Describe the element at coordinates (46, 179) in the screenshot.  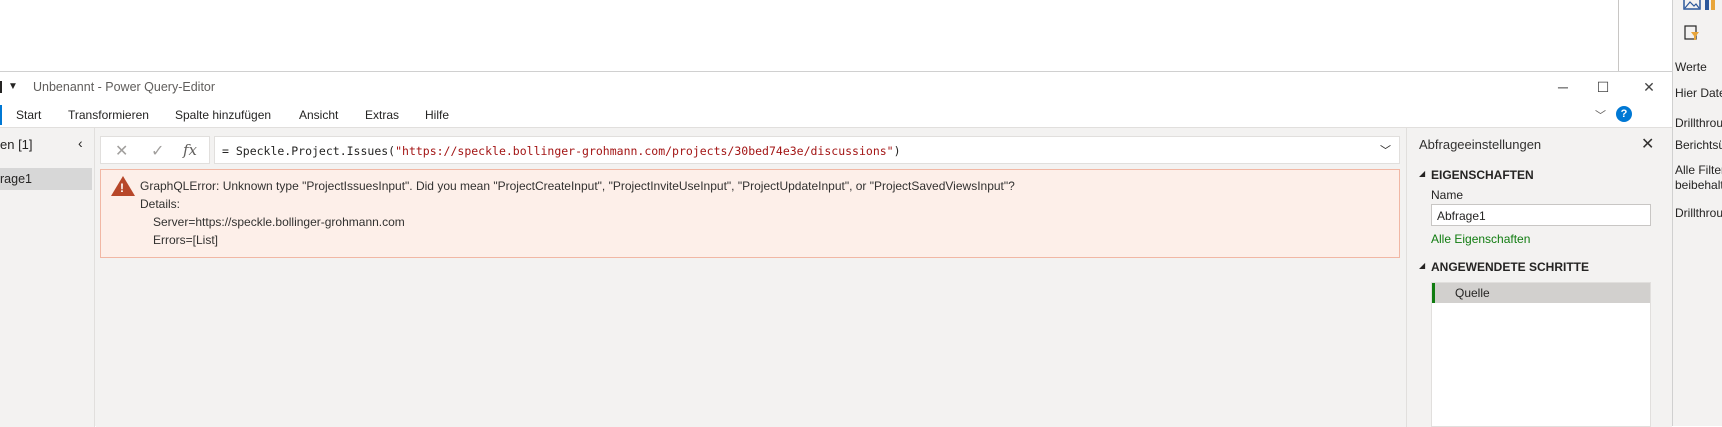
I see `query-list-item: rage1` at that location.